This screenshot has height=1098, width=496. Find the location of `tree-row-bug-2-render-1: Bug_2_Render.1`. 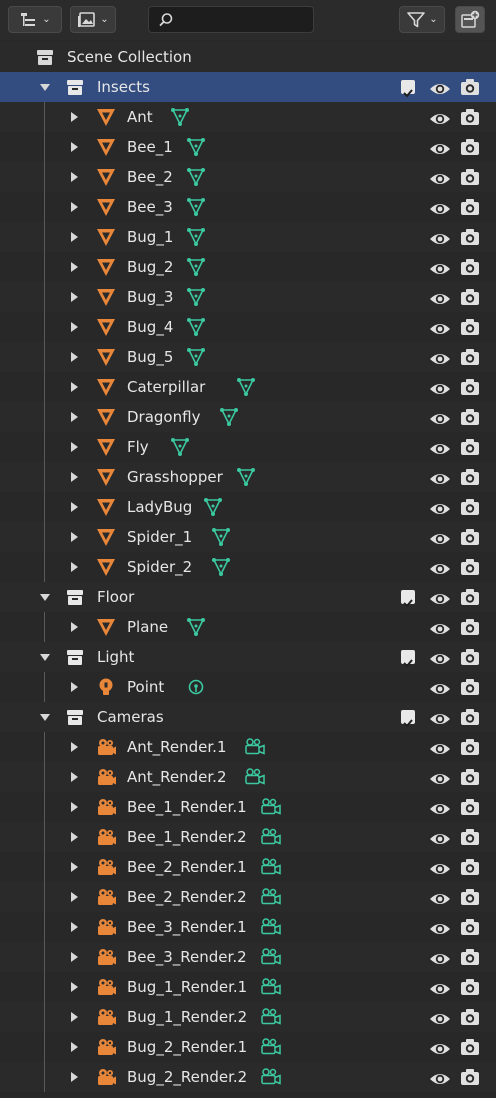

tree-row-bug-2-render-1: Bug_2_Render.1 is located at coordinates (248, 1047).